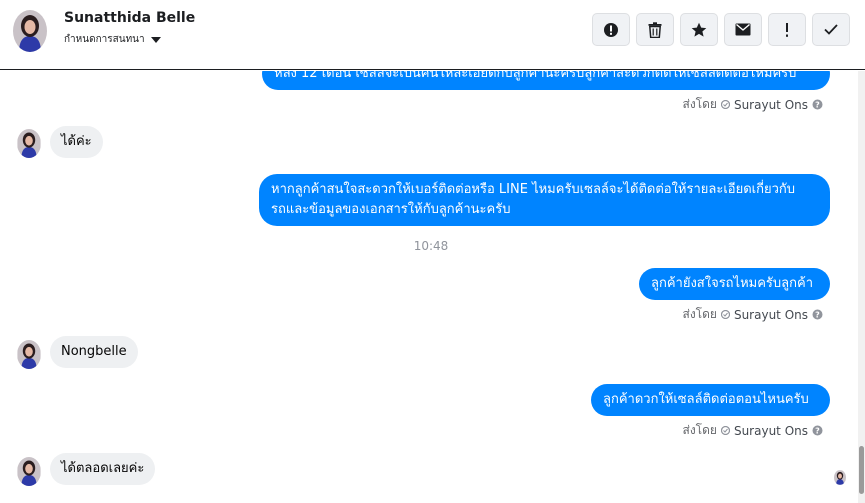 The width and height of the screenshot is (865, 503). What do you see at coordinates (861, 287) in the screenshot?
I see `scrollbar-track` at bounding box center [861, 287].